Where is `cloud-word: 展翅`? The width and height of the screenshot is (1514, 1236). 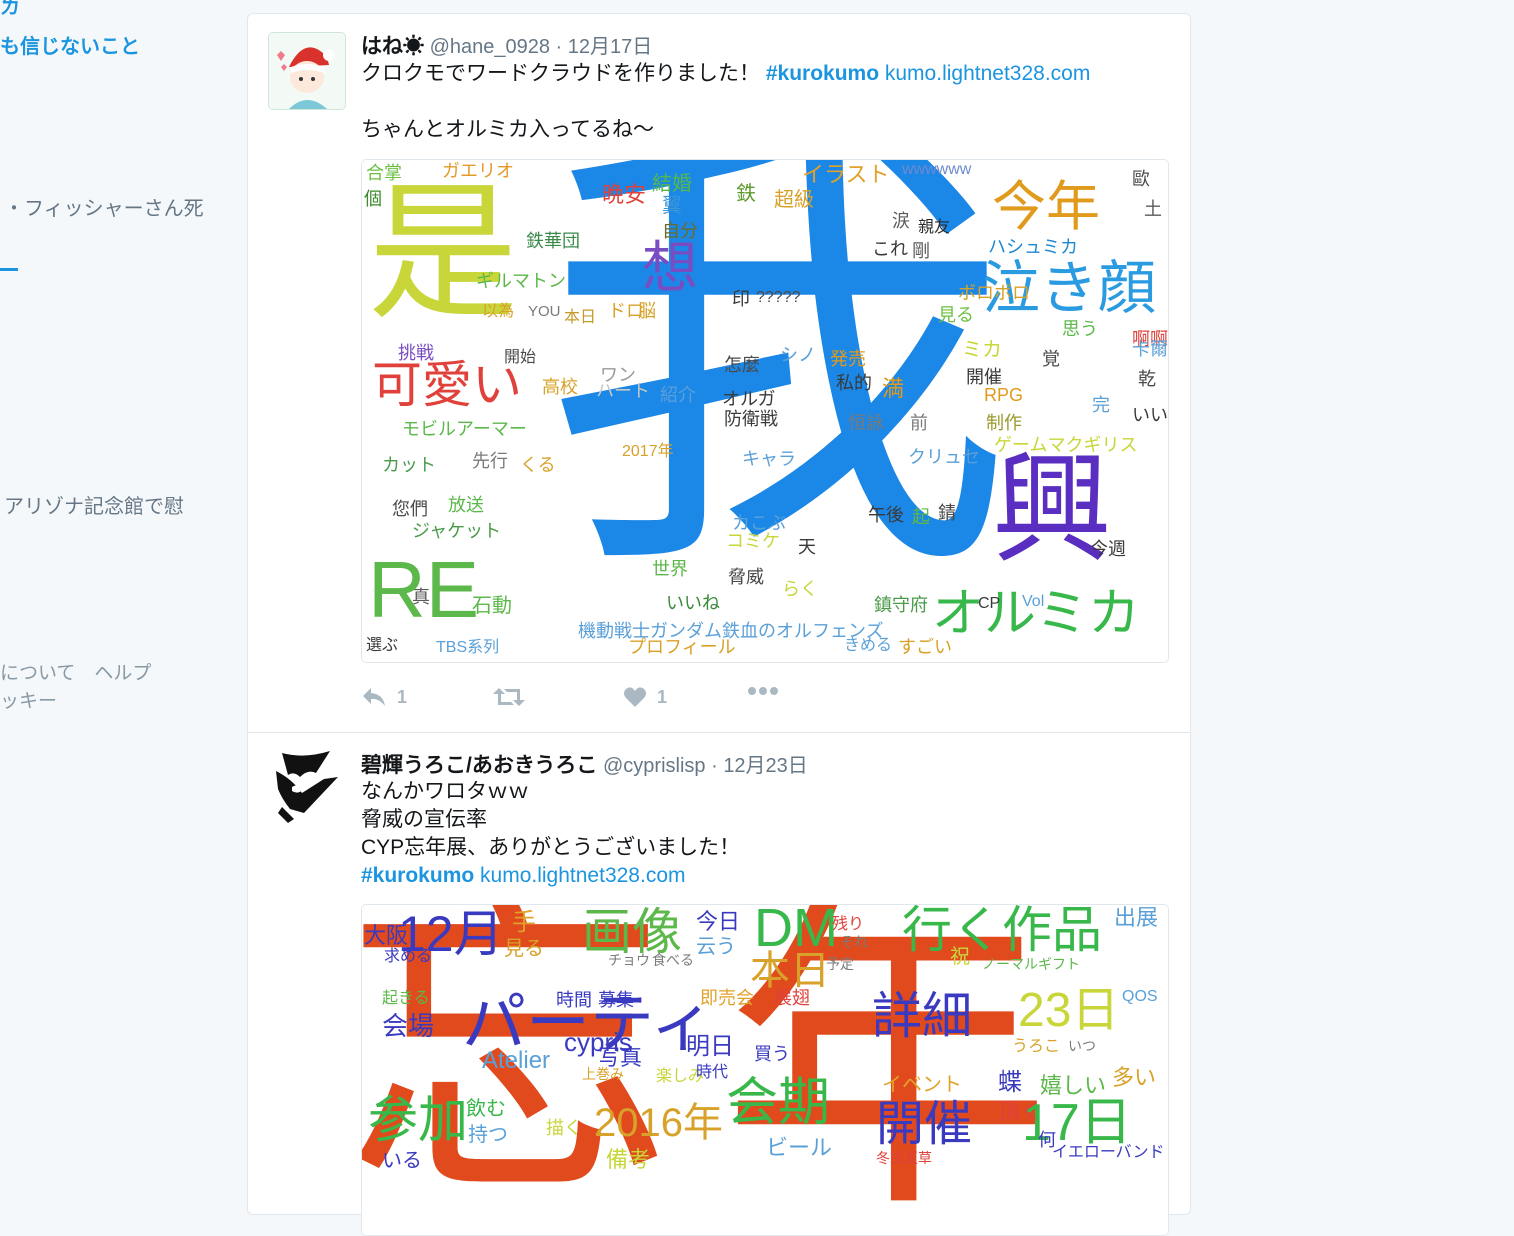 cloud-word: 展翅 is located at coordinates (792, 998).